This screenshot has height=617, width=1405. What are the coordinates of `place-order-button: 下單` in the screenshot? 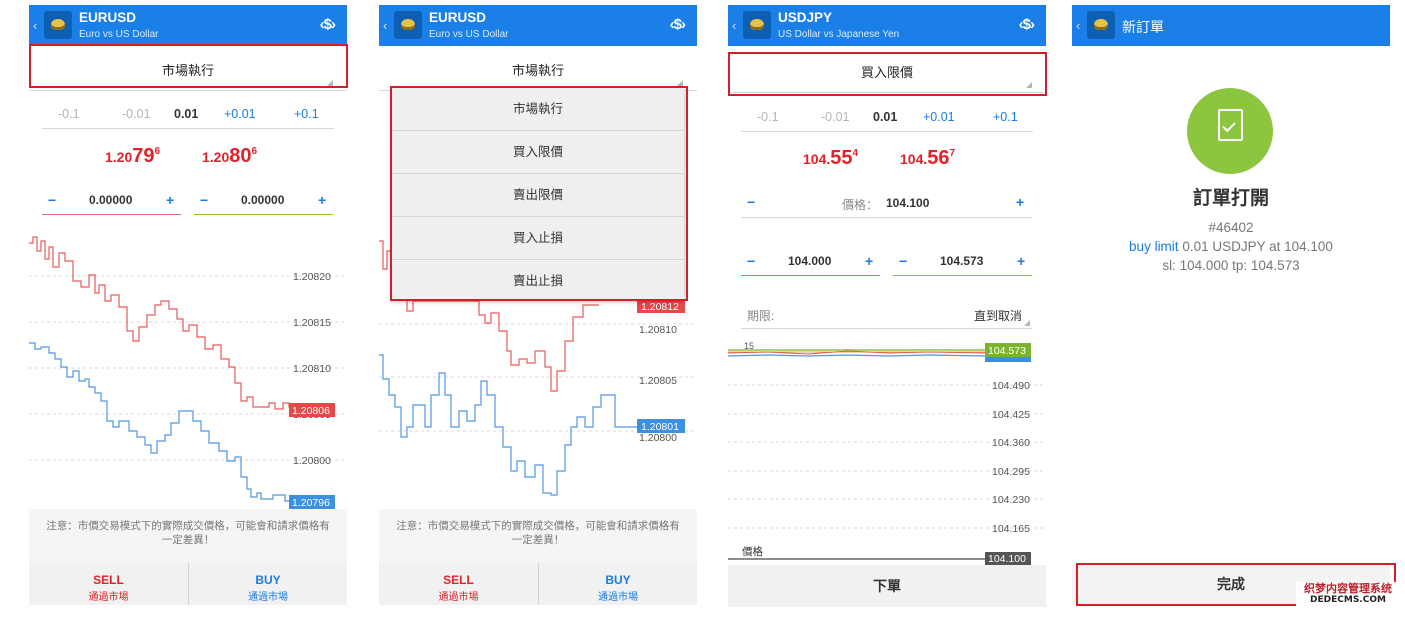 It's located at (887, 586).